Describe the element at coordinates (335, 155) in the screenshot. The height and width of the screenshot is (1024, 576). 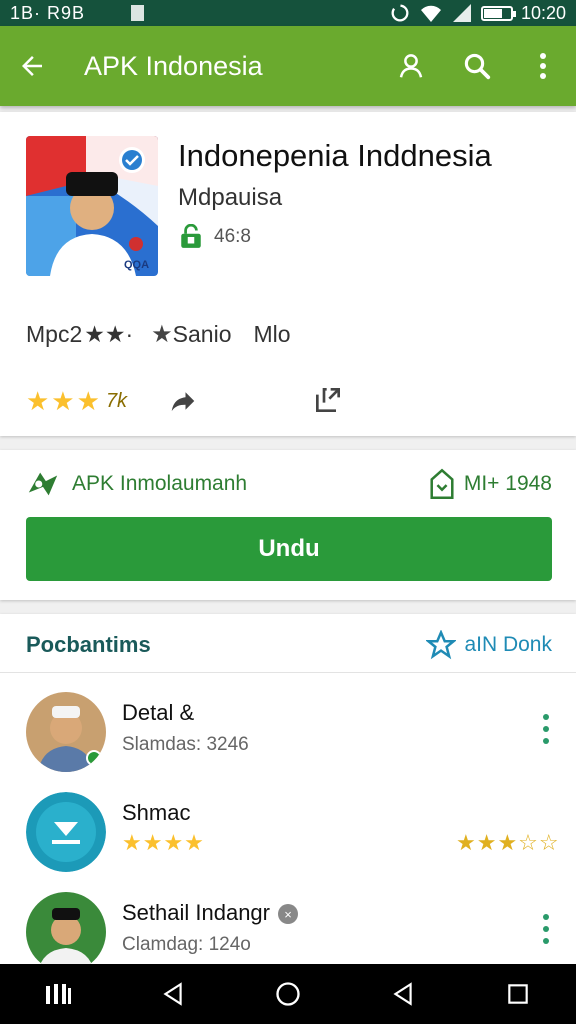
I see `app-title: Indonepenia Inddnesia` at that location.